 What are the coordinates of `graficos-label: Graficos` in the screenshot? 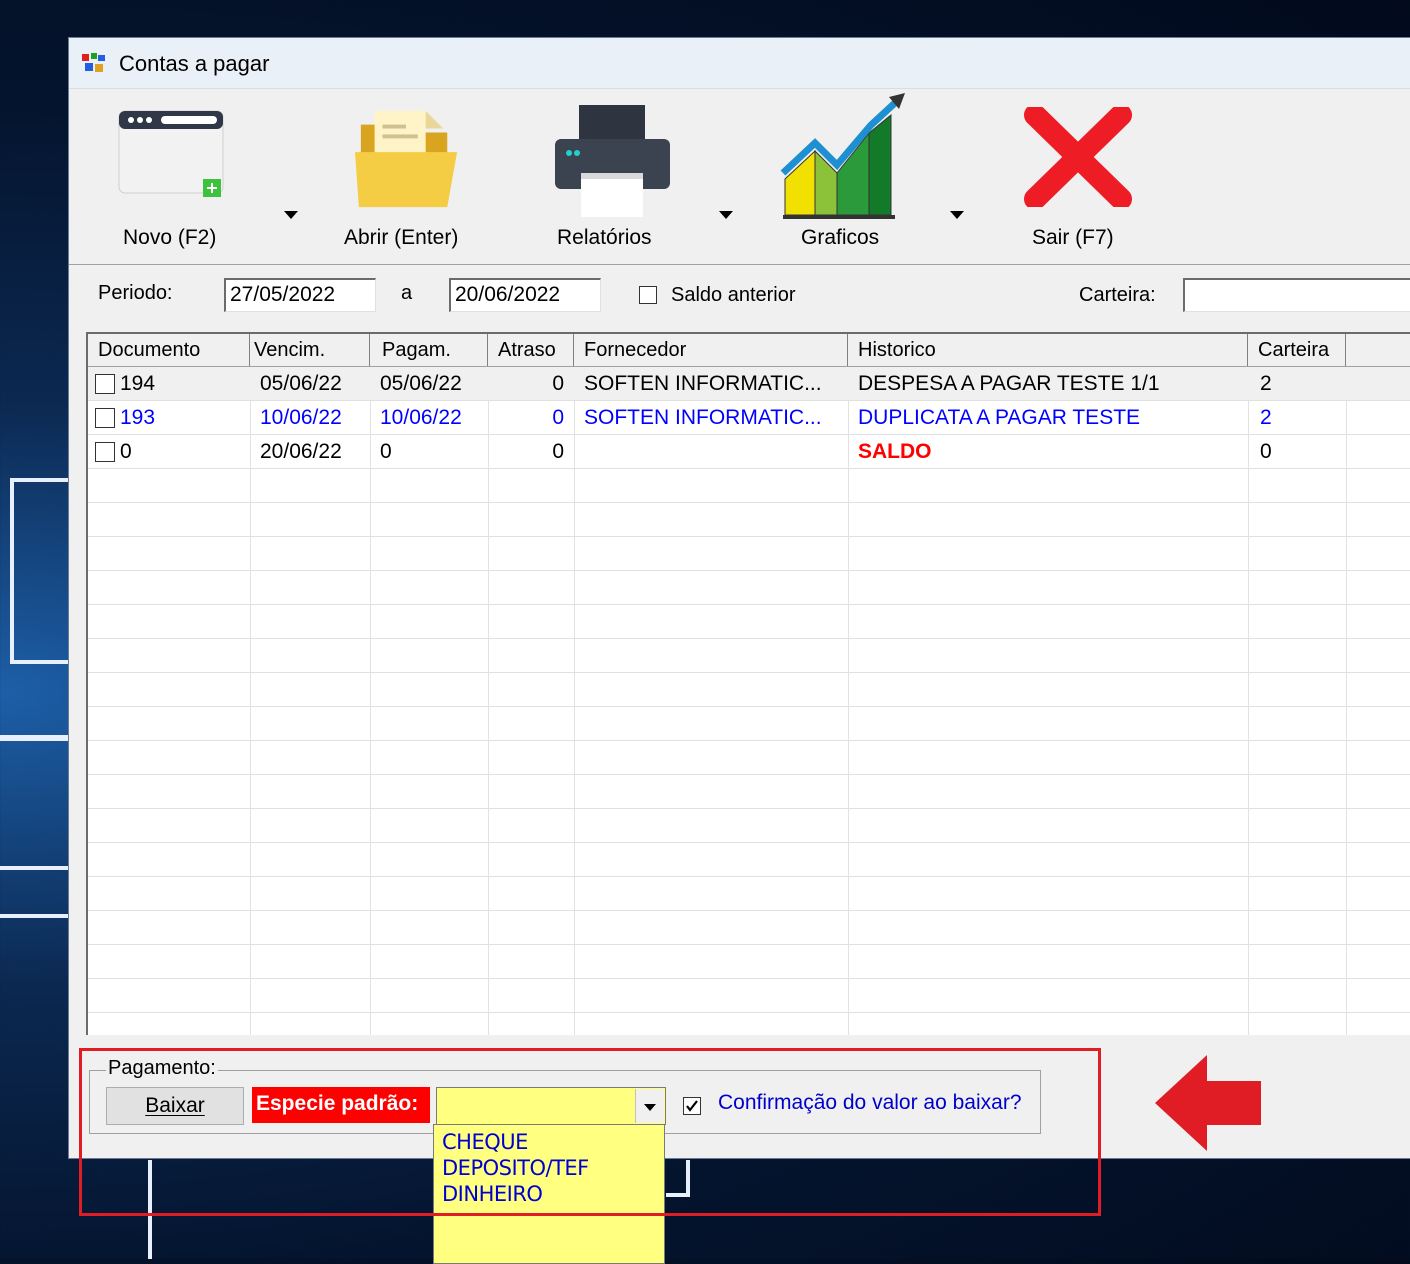 It's located at (840, 237).